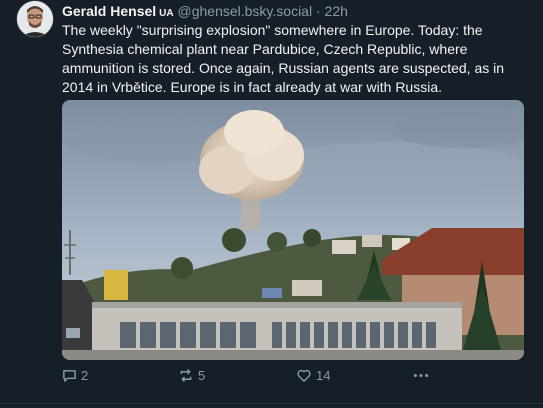 Image resolution: width=543 pixels, height=408 pixels. What do you see at coordinates (323, 375) in the screenshot?
I see `like-count: 14` at bounding box center [323, 375].